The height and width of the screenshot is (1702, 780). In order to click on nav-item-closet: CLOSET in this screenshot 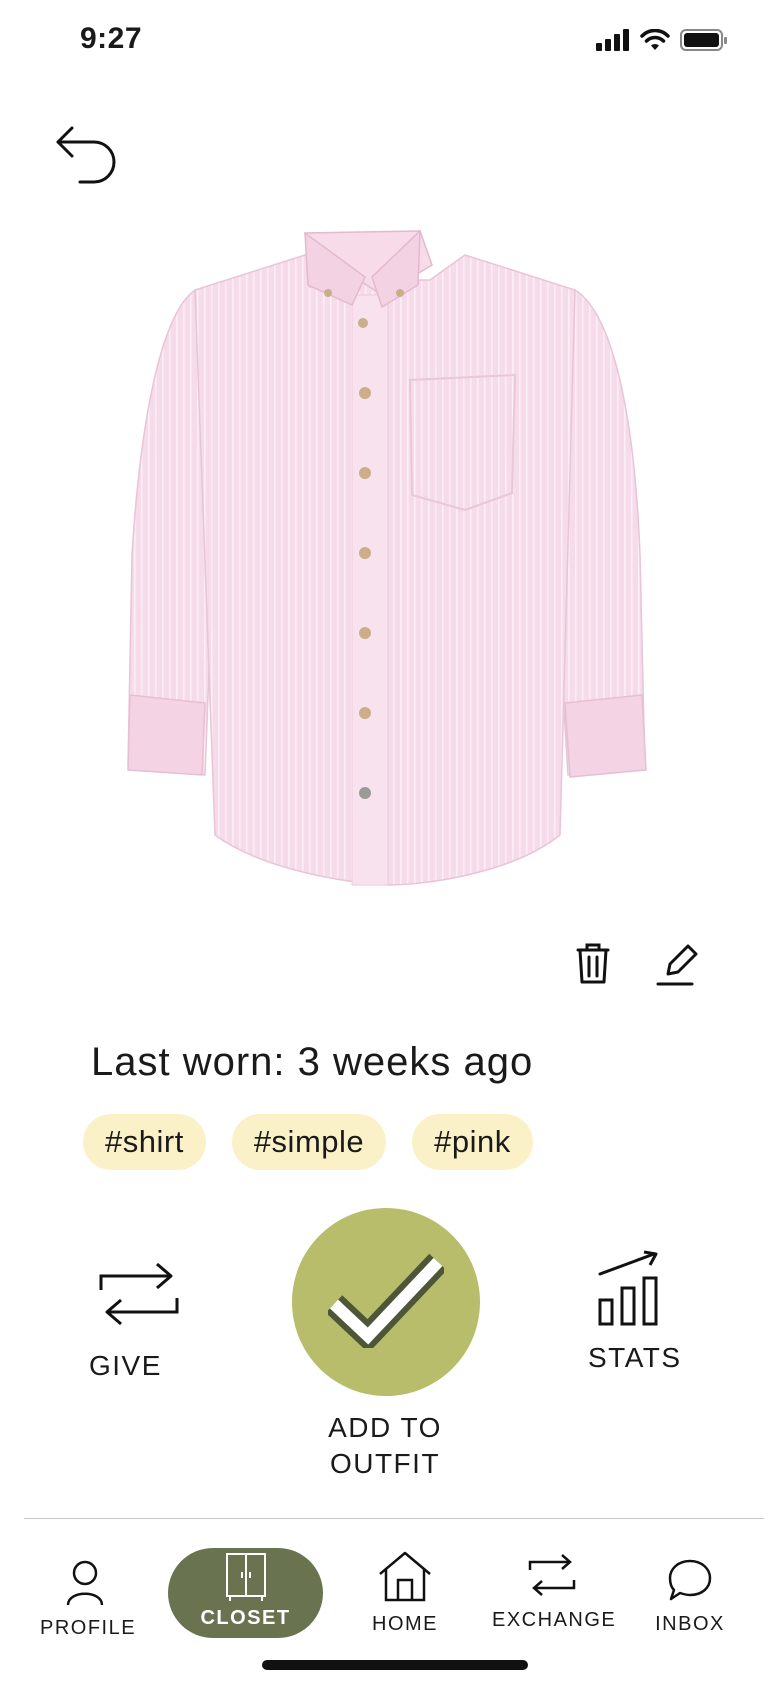, I will do `click(245, 1593)`.